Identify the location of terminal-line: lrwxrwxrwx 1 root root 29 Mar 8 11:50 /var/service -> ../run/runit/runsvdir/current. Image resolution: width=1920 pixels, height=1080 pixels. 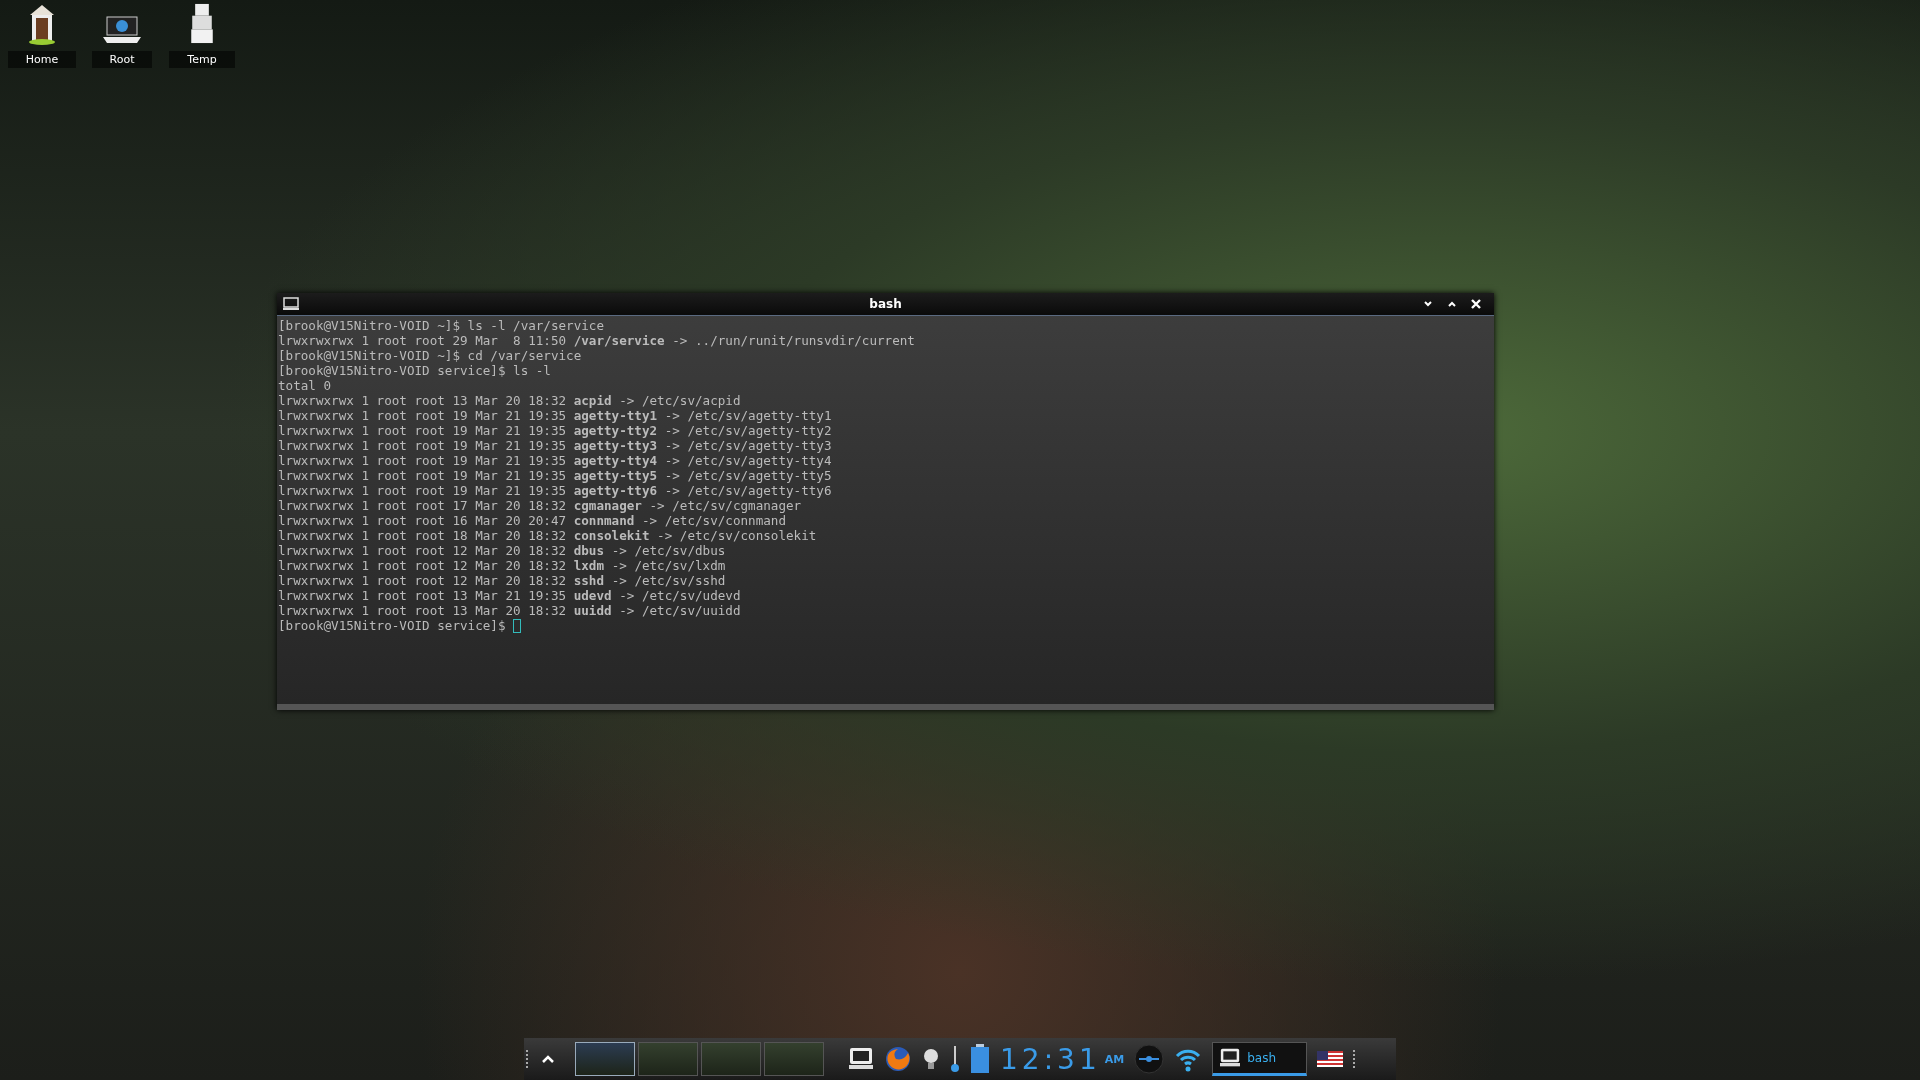
(597, 340).